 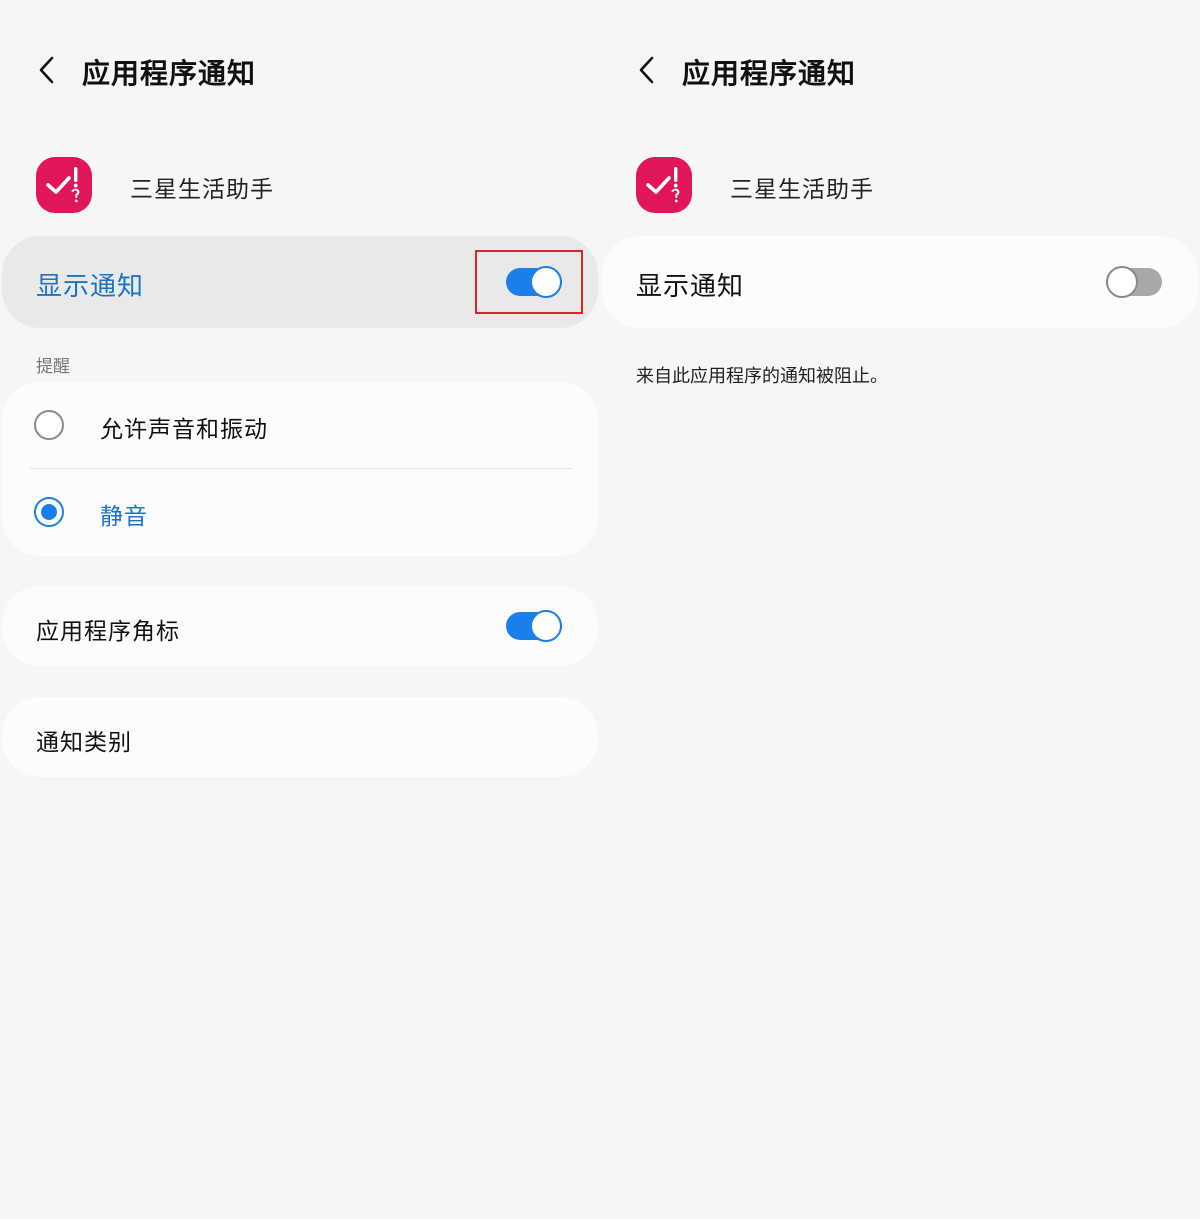 What do you see at coordinates (108, 632) in the screenshot?
I see `app-badge-label: 应用程序角标` at bounding box center [108, 632].